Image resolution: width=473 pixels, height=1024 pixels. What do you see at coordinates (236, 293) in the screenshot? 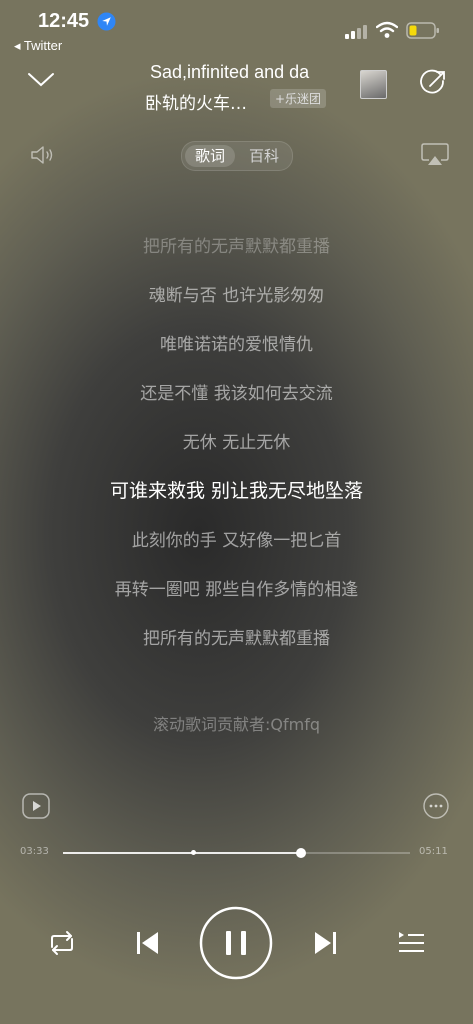
I see `lyric-line: 魂断与否 也许光影匆匆` at bounding box center [236, 293].